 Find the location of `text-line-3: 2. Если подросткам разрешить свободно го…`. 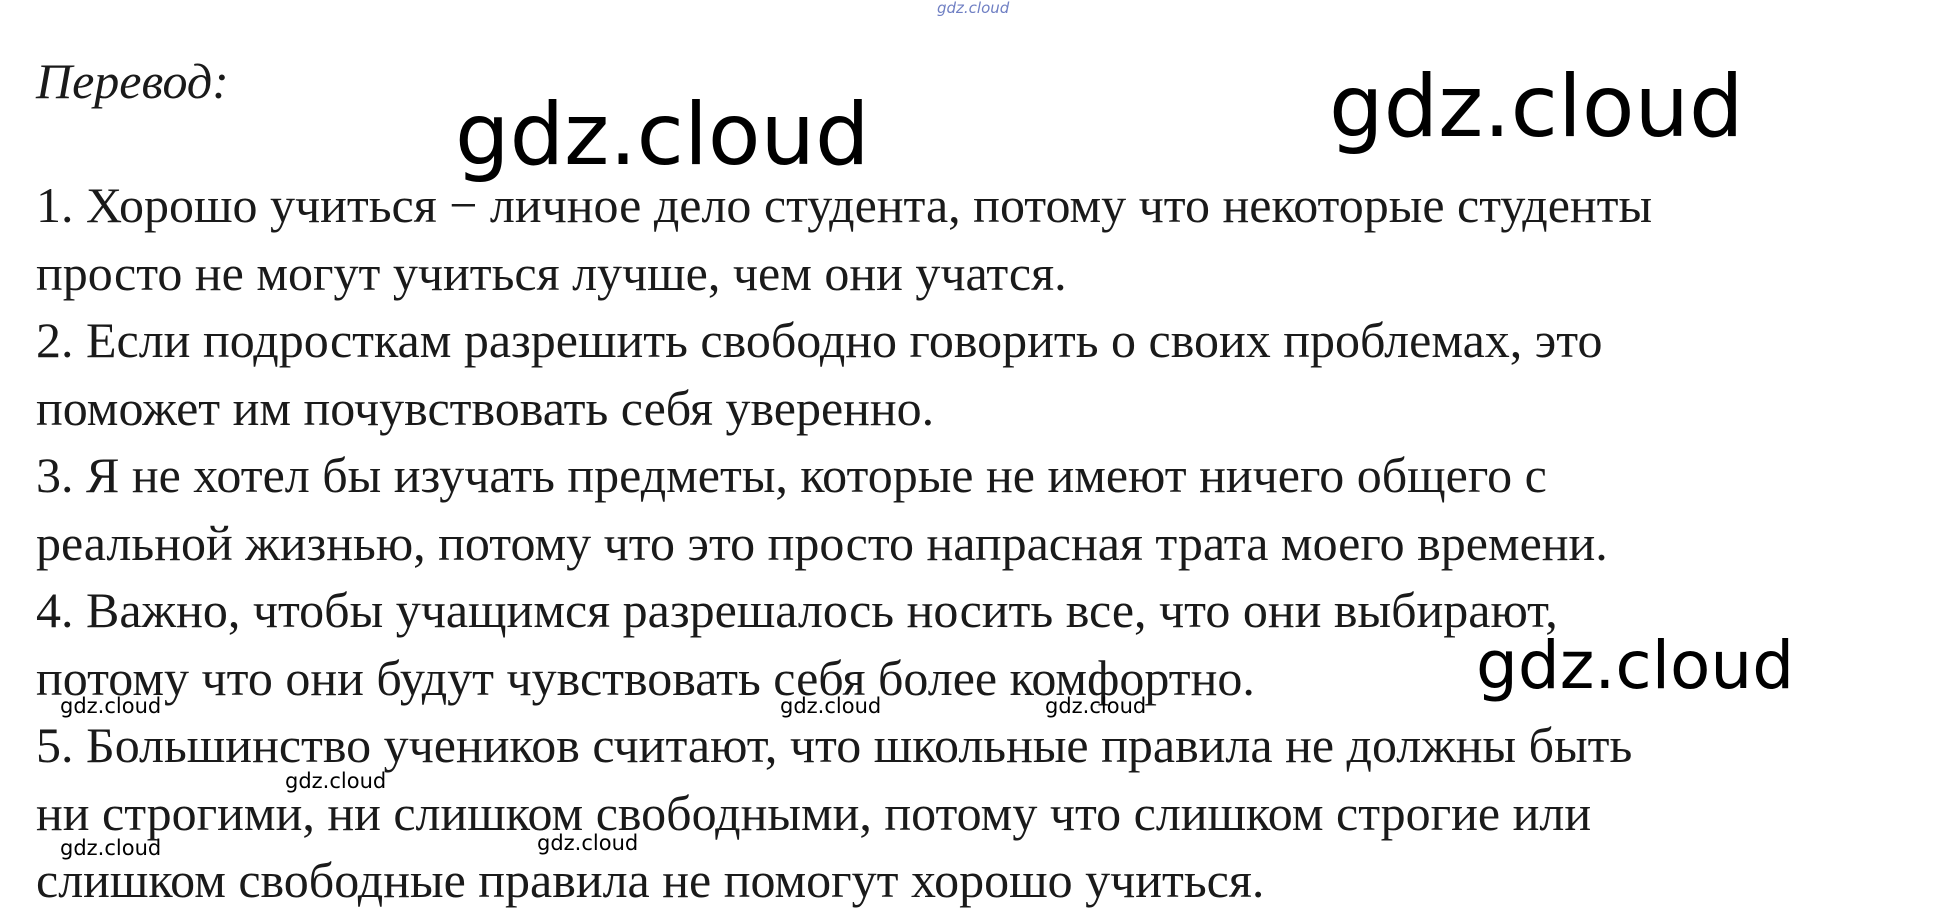

text-line-3: 2. Если подросткам разрешить свободно го… is located at coordinates (819, 340).